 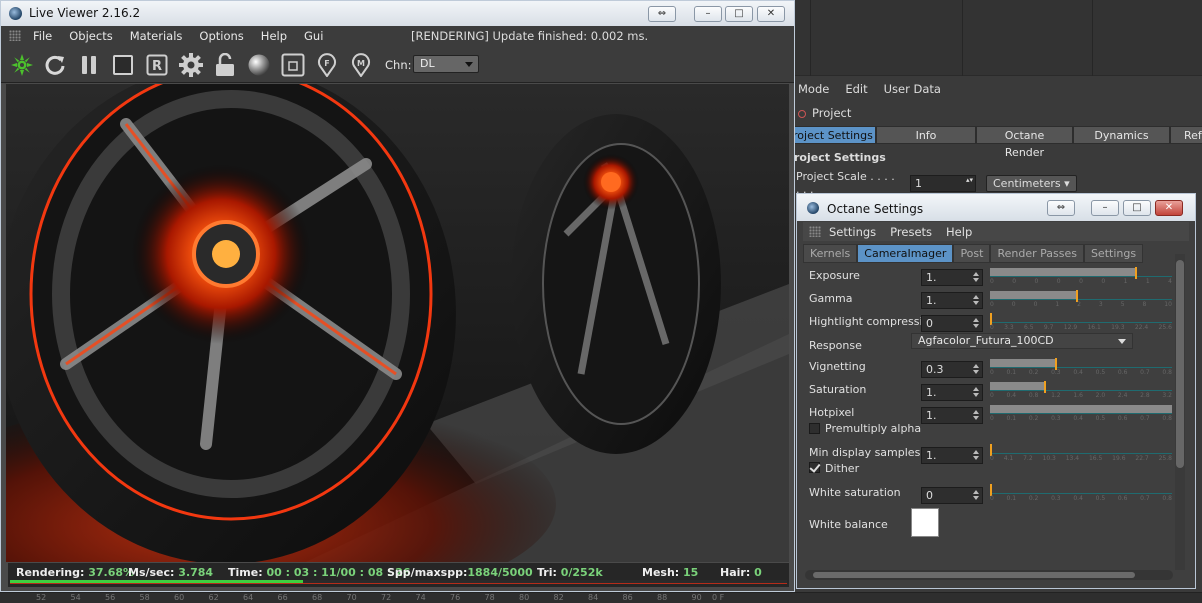 What do you see at coordinates (361, 65) in the screenshot?
I see `material-pick-icon: M` at bounding box center [361, 65].